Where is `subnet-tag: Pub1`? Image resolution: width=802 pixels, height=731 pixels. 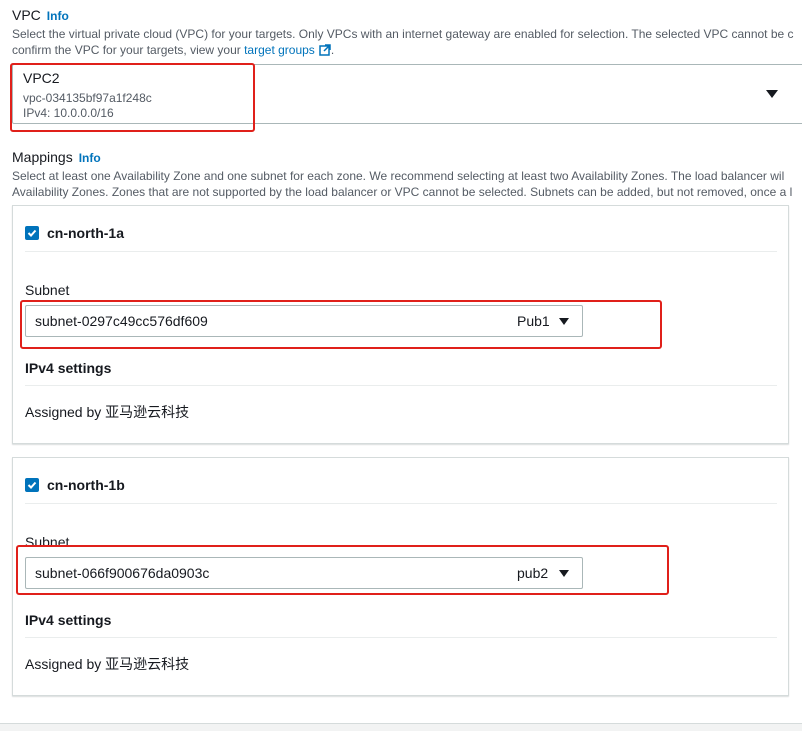
subnet-tag: Pub1 is located at coordinates (533, 321).